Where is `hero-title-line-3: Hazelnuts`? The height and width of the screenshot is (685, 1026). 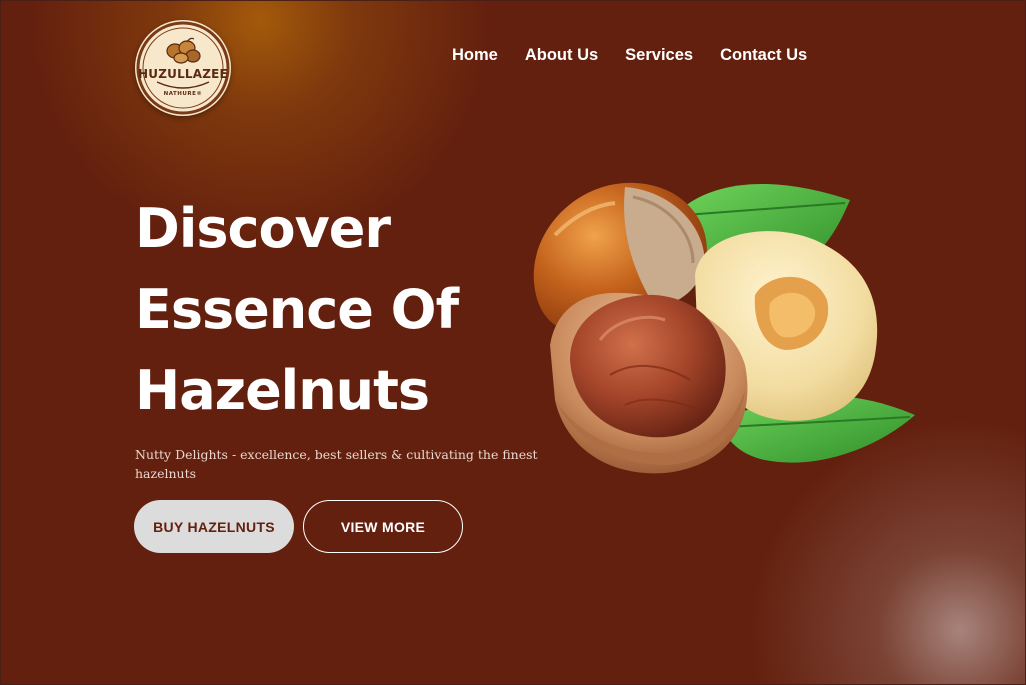 hero-title-line-3: Hazelnuts is located at coordinates (282, 390).